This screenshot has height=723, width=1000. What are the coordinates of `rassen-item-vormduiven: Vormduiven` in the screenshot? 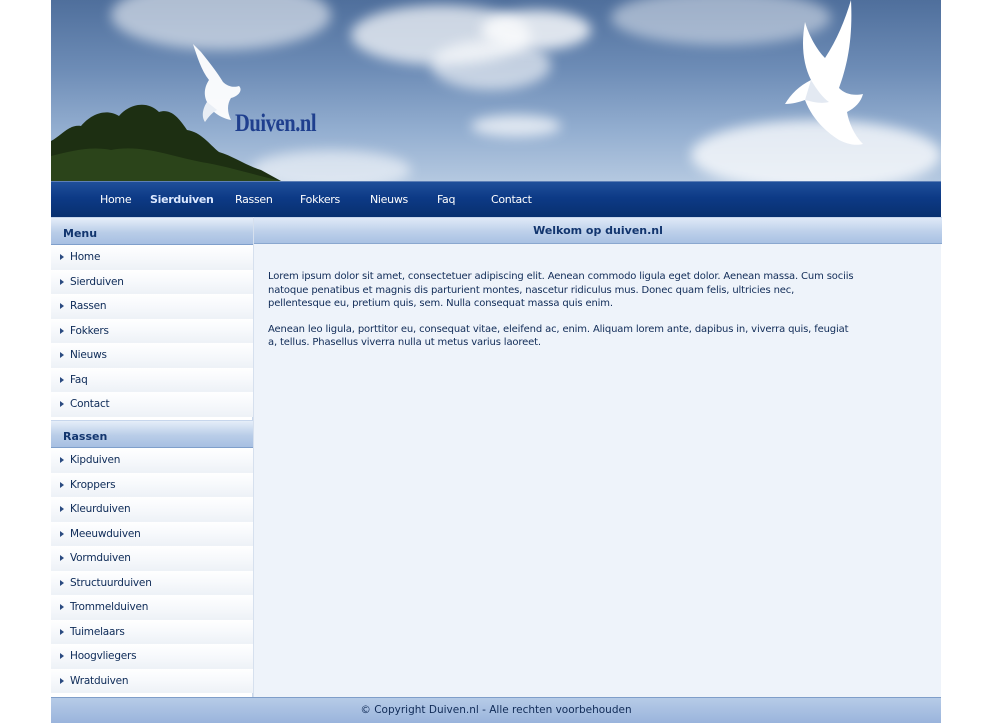 It's located at (152, 558).